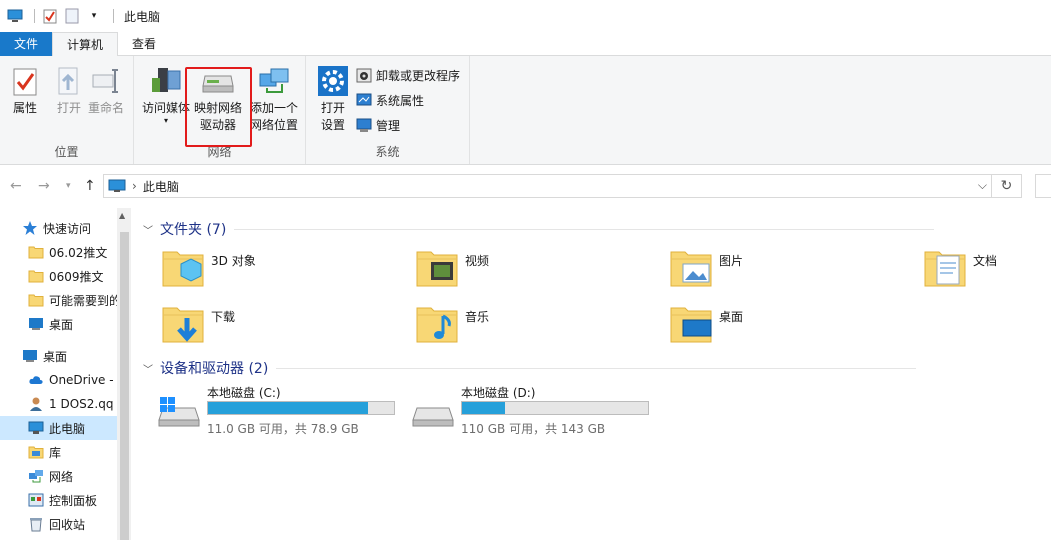 The width and height of the screenshot is (1051, 540). What do you see at coordinates (593, 368) in the screenshot?
I see `drives-section-header: ﹀ 设备和驱动器 (2)` at bounding box center [593, 368].